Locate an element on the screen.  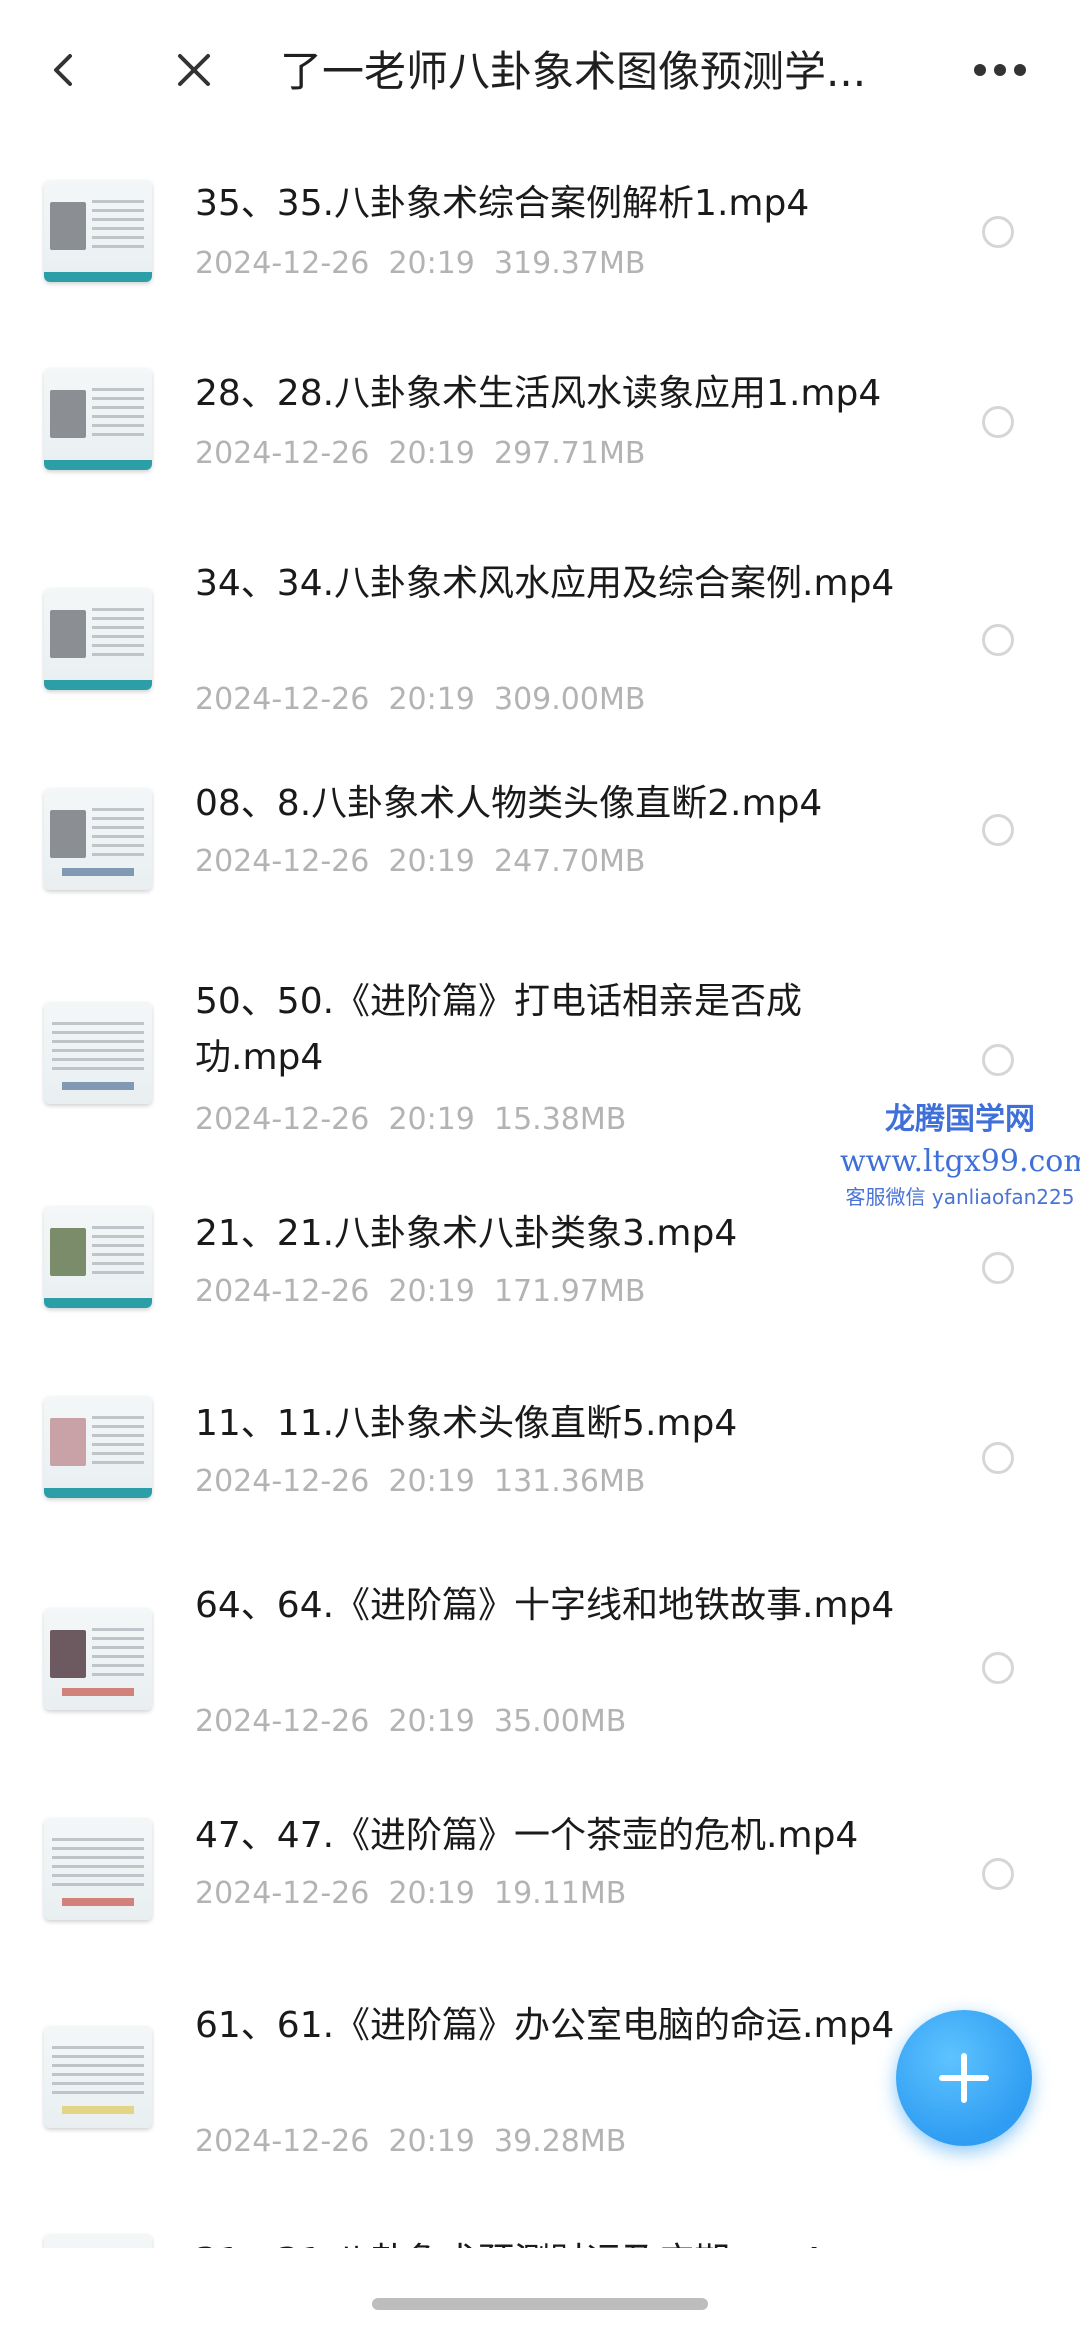
more-horizontal-icon is located at coordinates (1000, 70).